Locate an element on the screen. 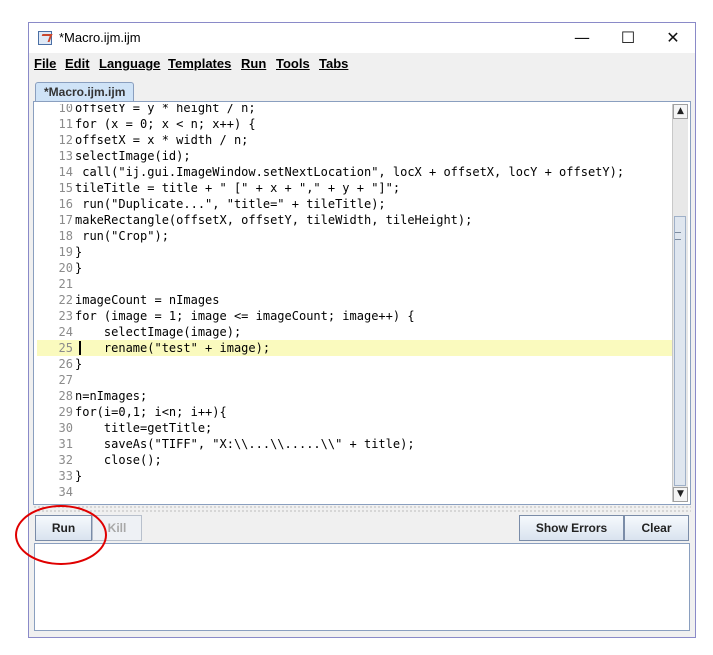 The width and height of the screenshot is (713, 655). scroll-down-arrow-icon: ▼ is located at coordinates (680, 494).